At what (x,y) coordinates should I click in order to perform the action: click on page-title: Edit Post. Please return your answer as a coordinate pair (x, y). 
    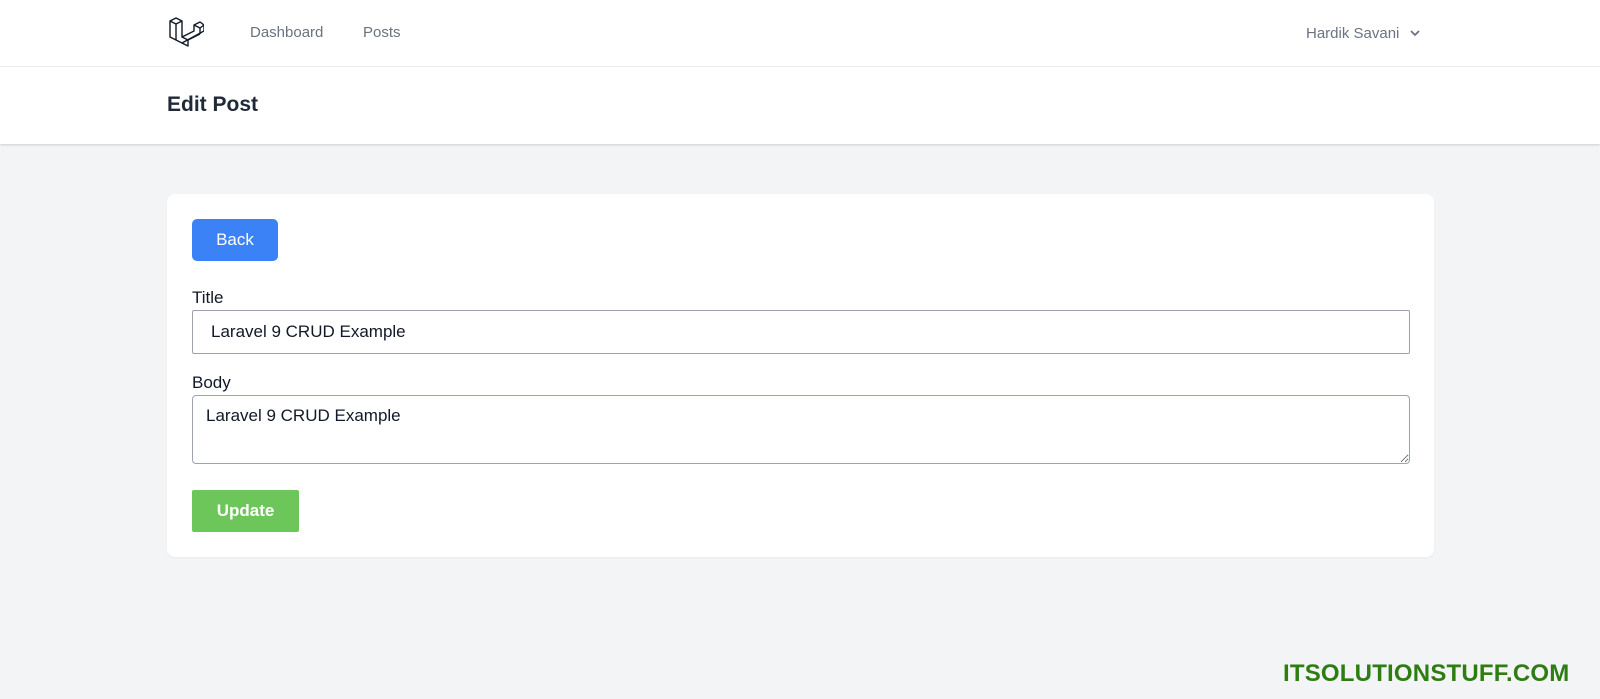
    Looking at the image, I should click on (213, 104).